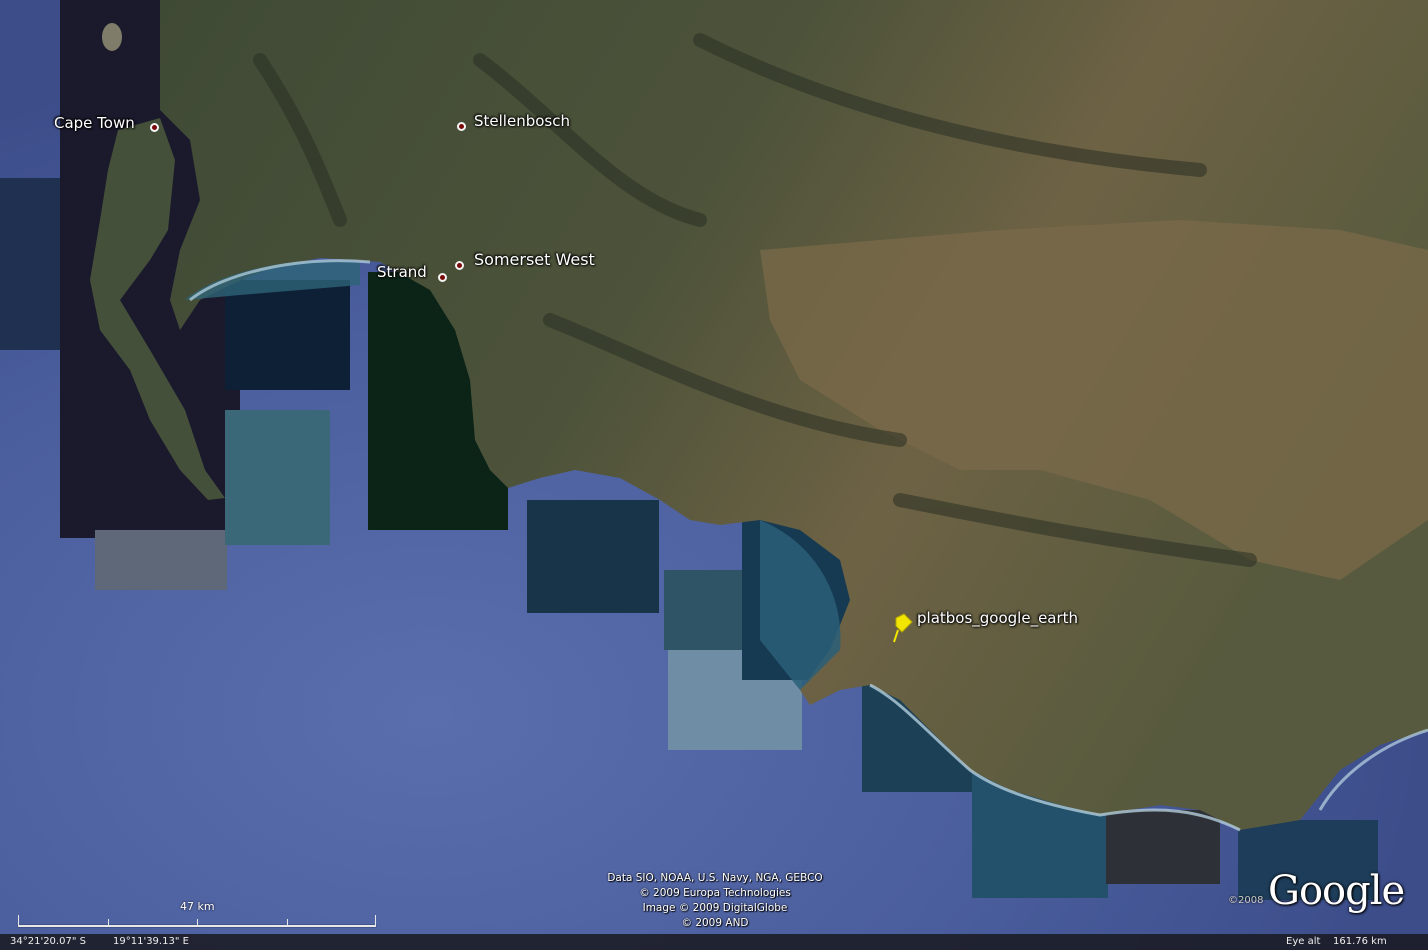  What do you see at coordinates (1303, 941) in the screenshot?
I see `eye-alt-label: Eye alt` at bounding box center [1303, 941].